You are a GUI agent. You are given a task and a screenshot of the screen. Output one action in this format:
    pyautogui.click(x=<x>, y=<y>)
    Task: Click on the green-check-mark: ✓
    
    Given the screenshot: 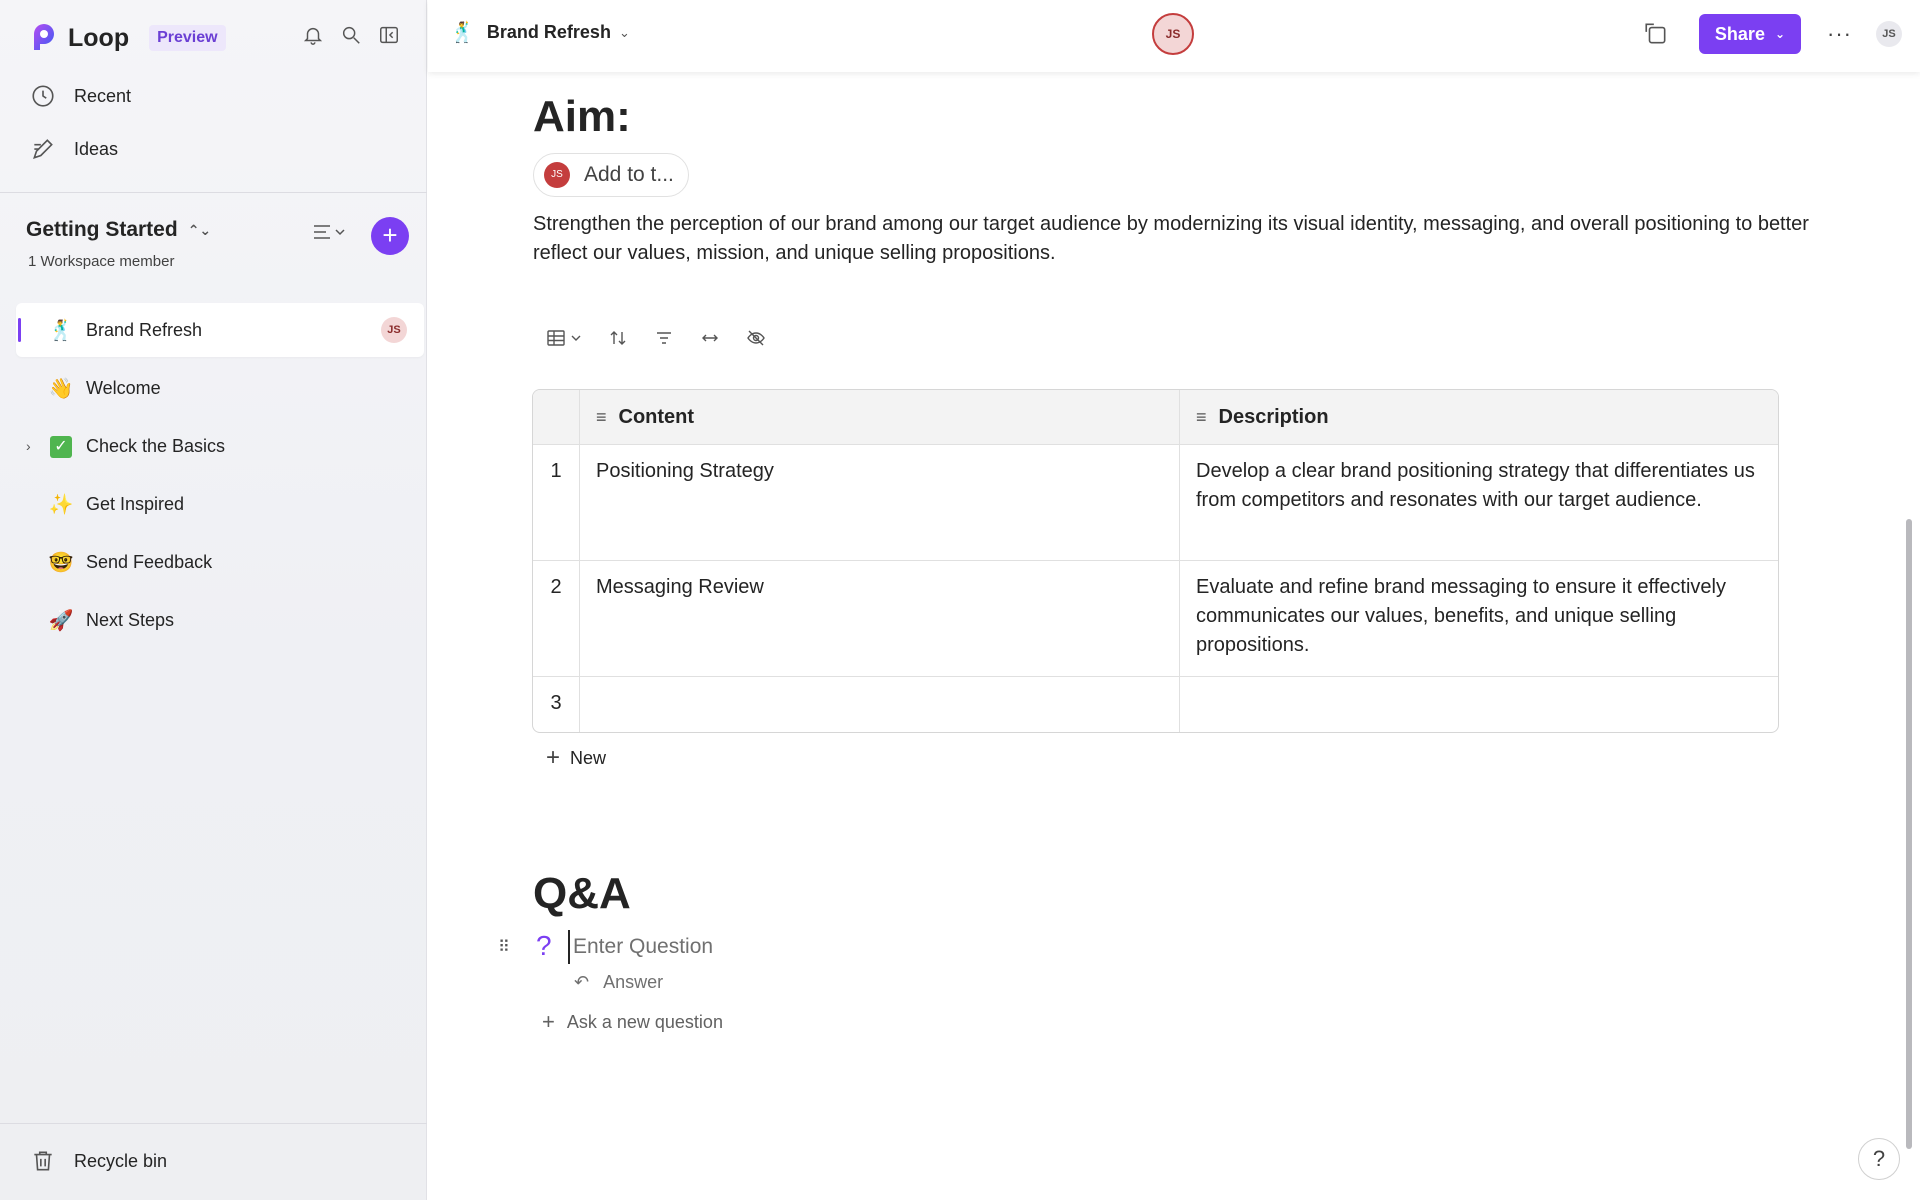 What is the action you would take?
    pyautogui.click(x=61, y=447)
    